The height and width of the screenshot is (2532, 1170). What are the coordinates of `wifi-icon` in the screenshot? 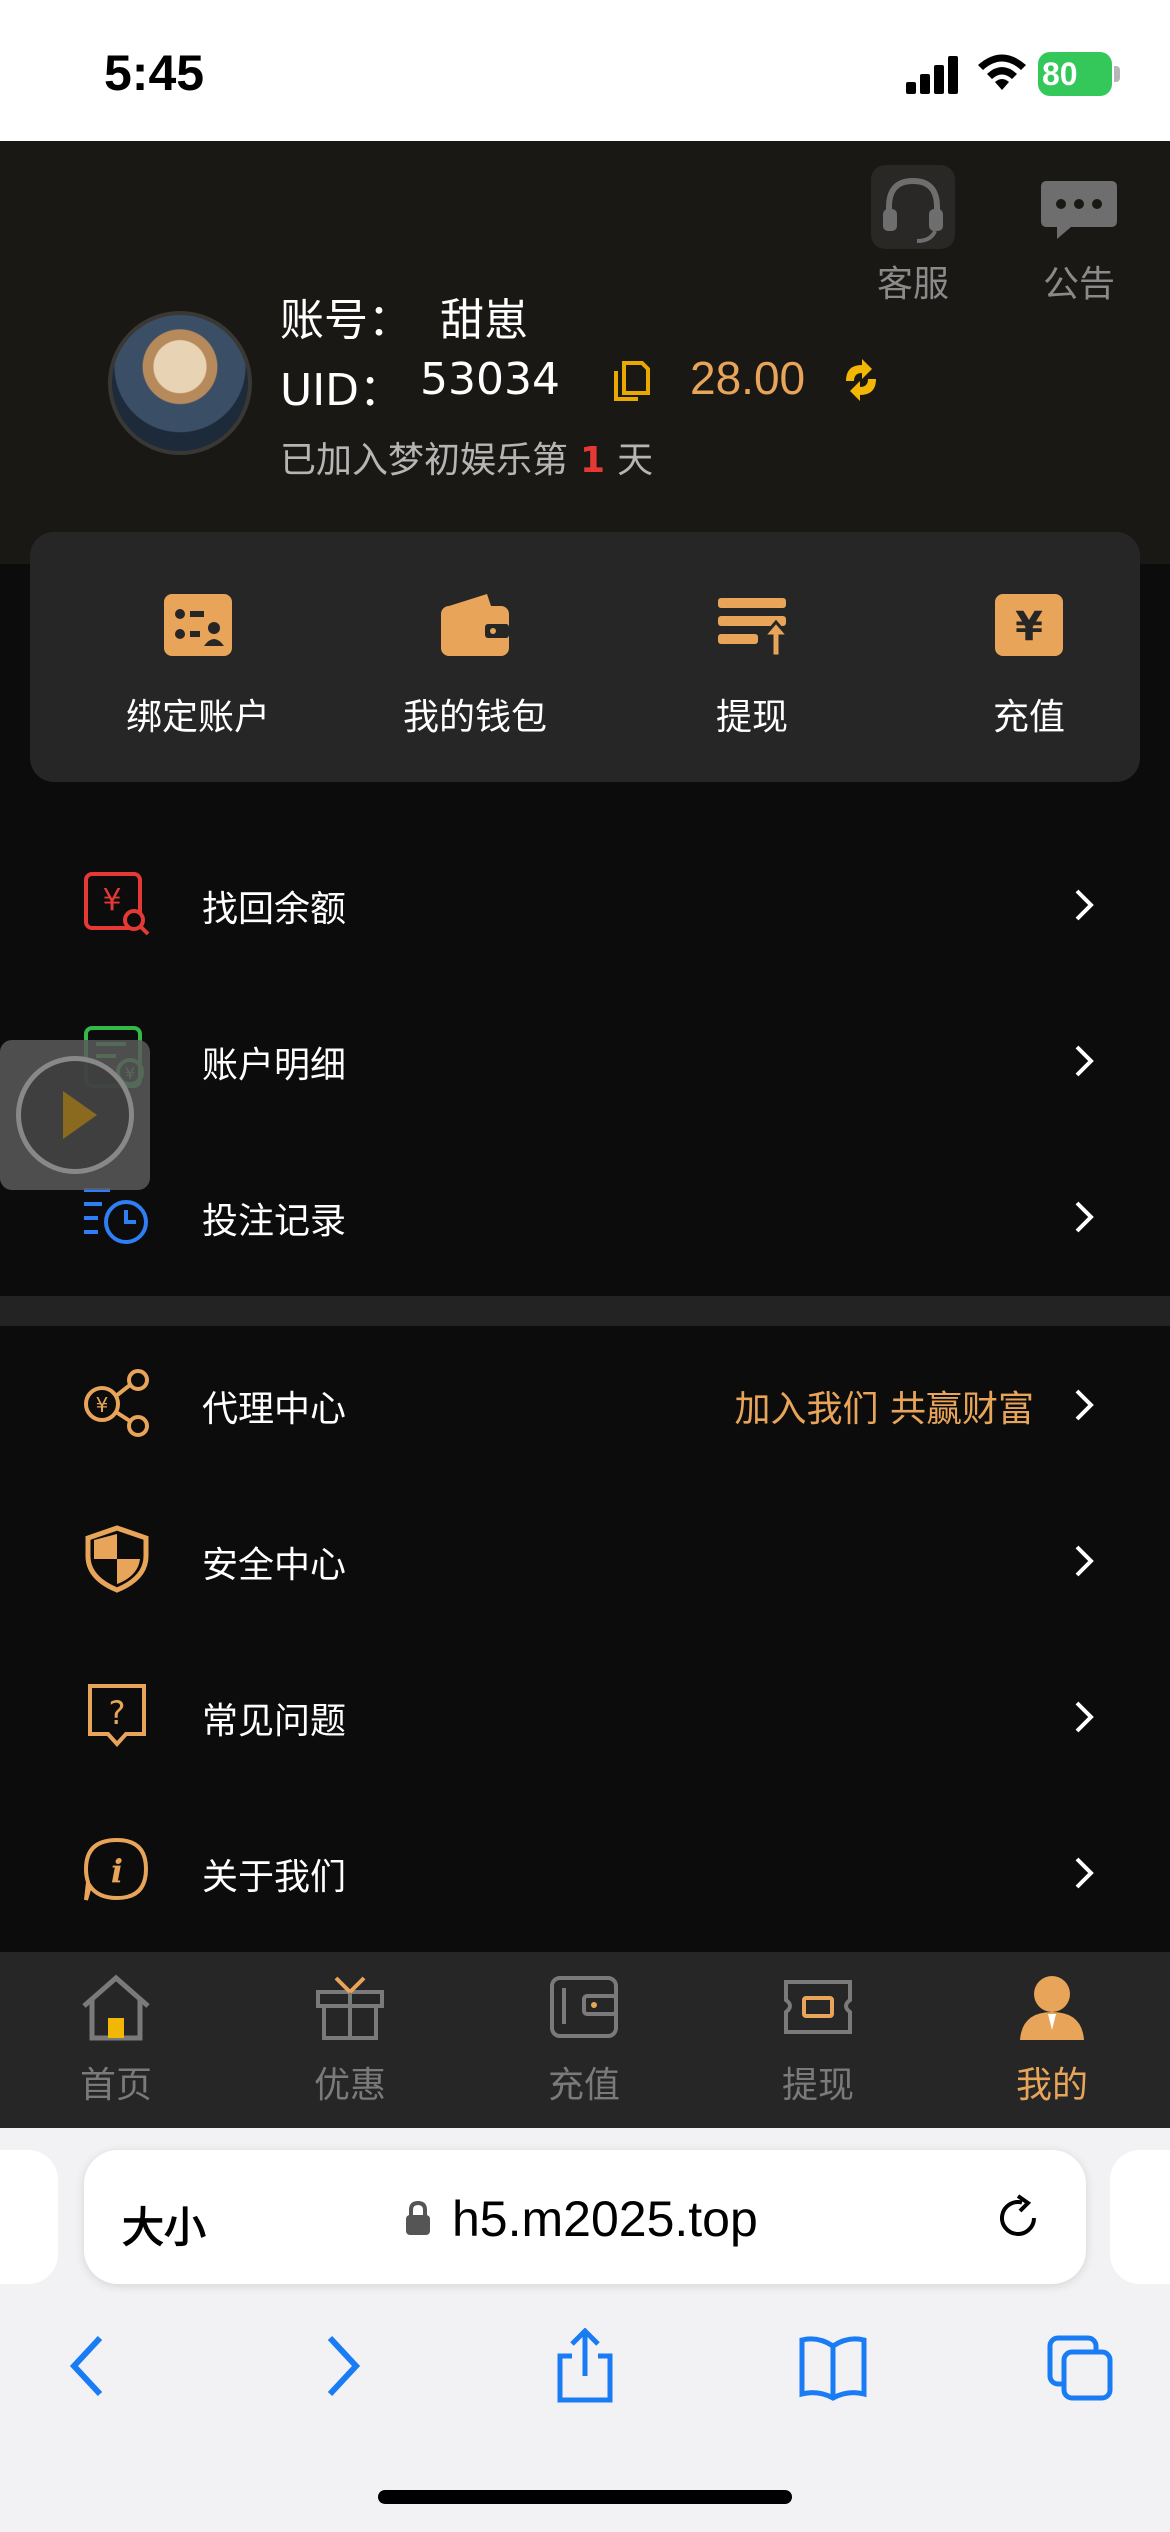 It's located at (1002, 72).